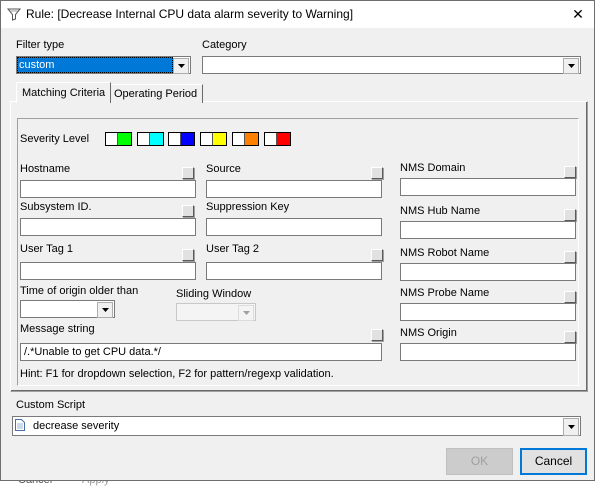  Describe the element at coordinates (488, 272) in the screenshot. I see `nms-robot-name-input` at that location.